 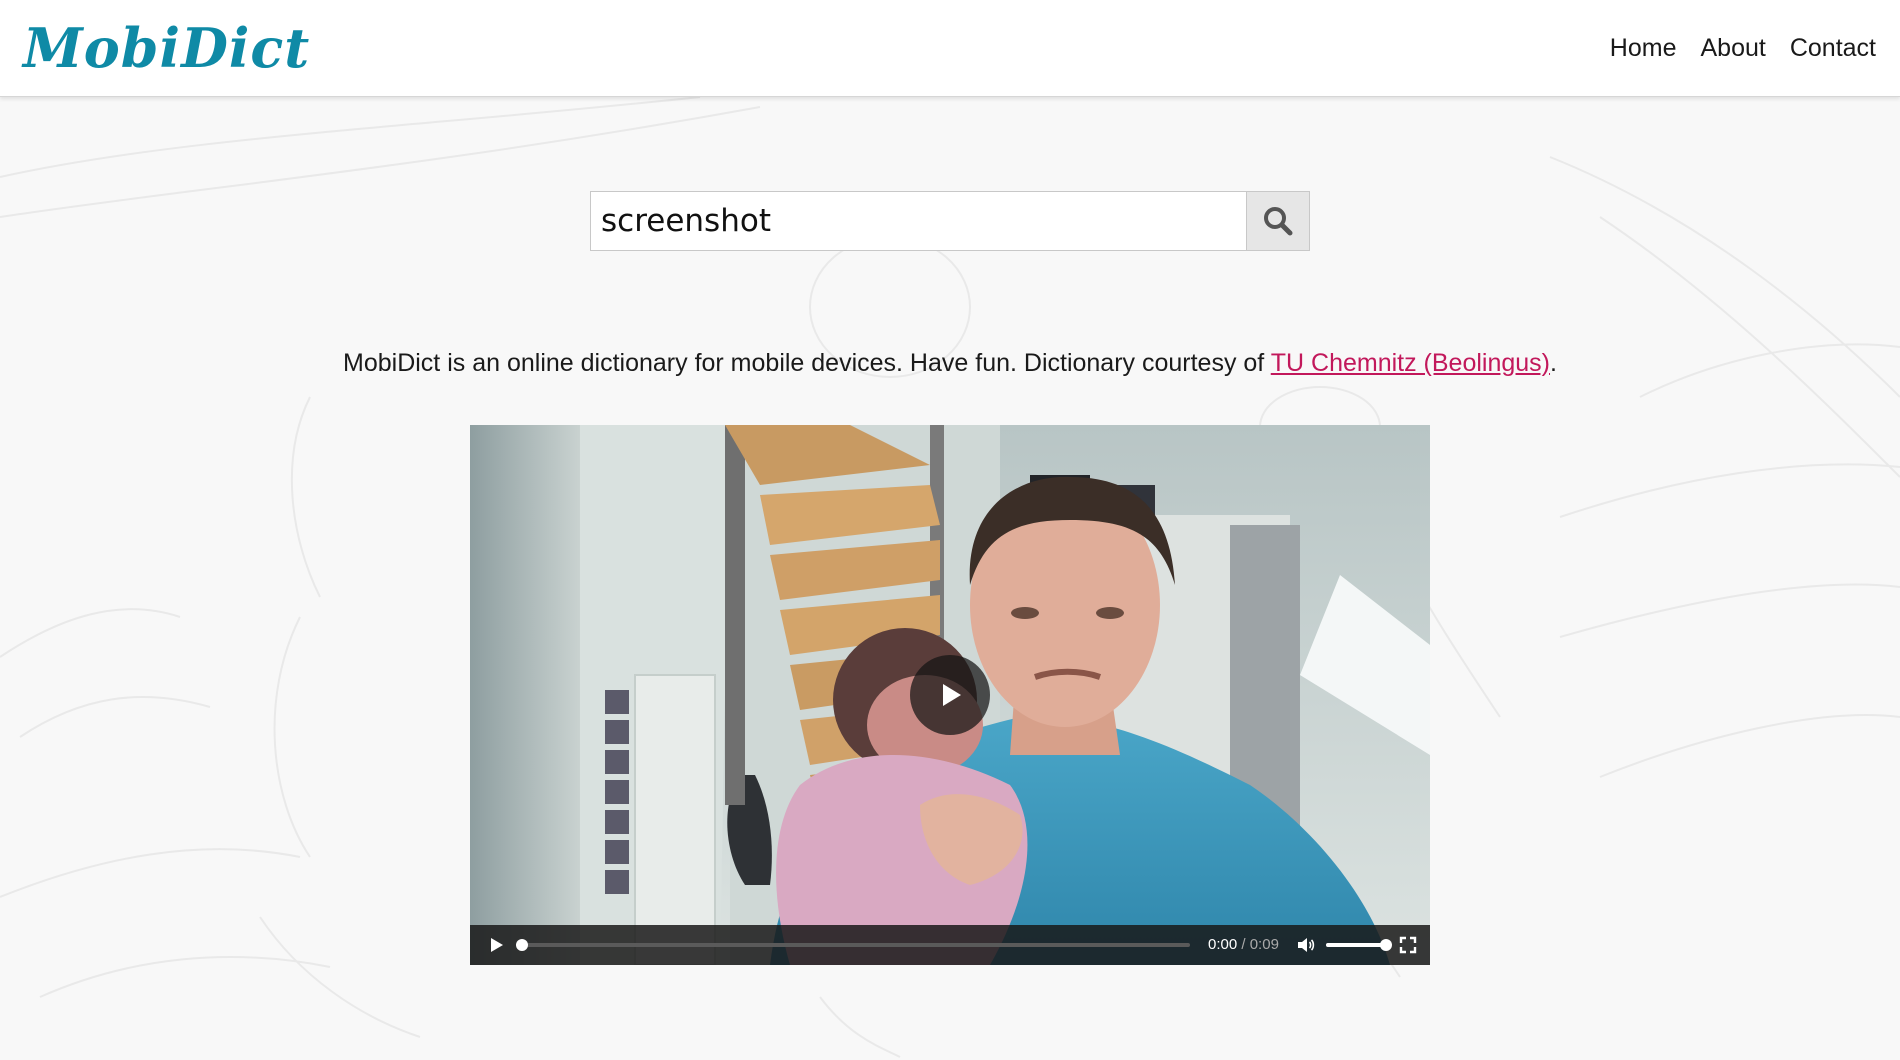 I want to click on big-play-button, so click(x=950, y=695).